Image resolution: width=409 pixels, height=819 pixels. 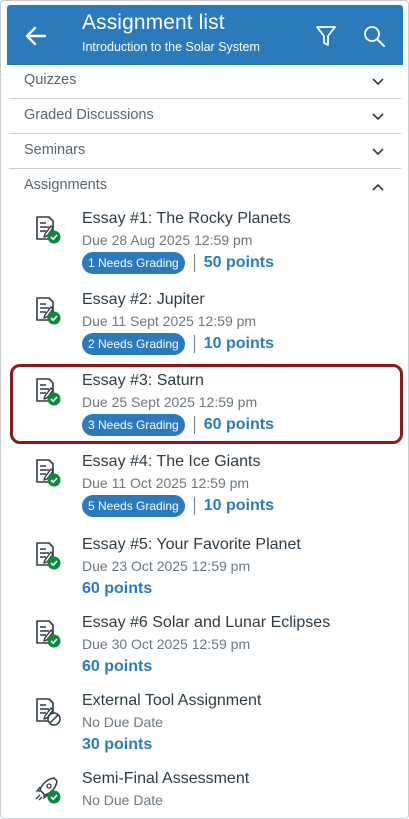 I want to click on assignment-title: Essay #1: The Rocky Planets, so click(x=186, y=218).